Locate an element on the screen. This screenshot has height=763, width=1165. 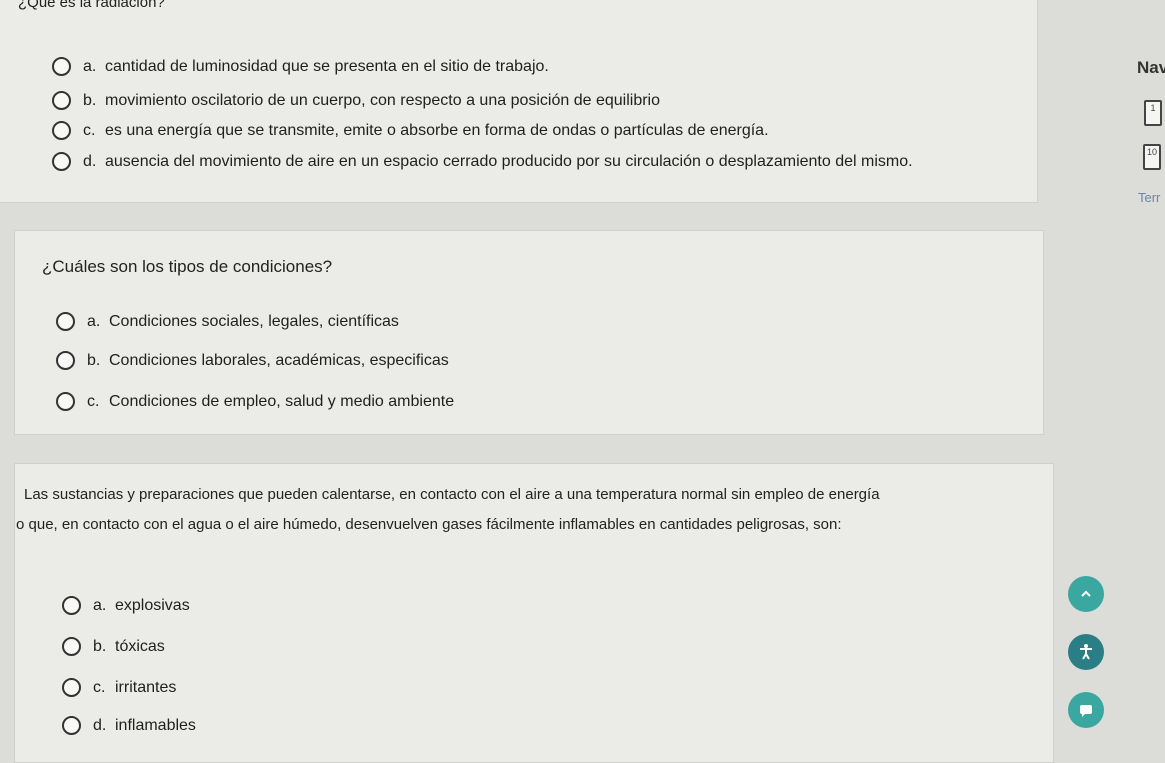
option-text: explosivas is located at coordinates (152, 605).